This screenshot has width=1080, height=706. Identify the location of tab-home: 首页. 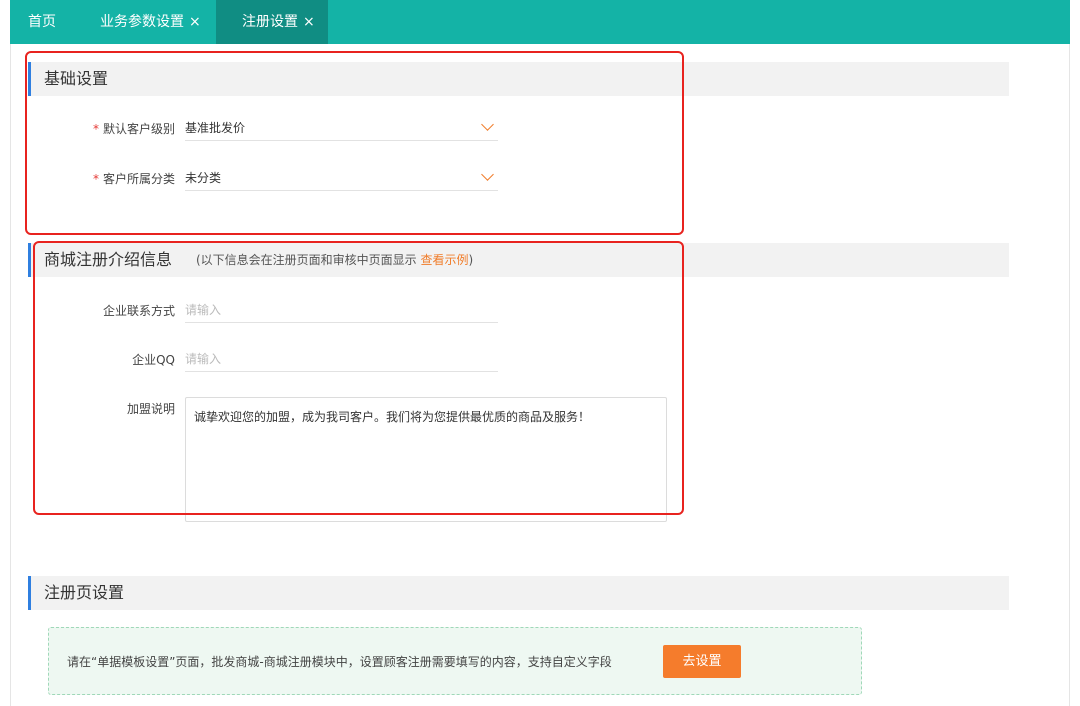
(42, 22).